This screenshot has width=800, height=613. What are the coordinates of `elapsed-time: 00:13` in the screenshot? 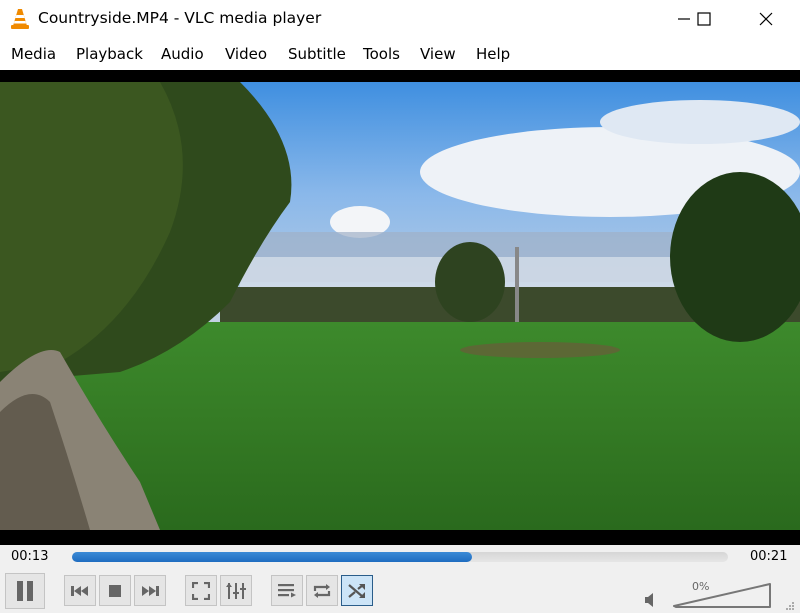 It's located at (30, 556).